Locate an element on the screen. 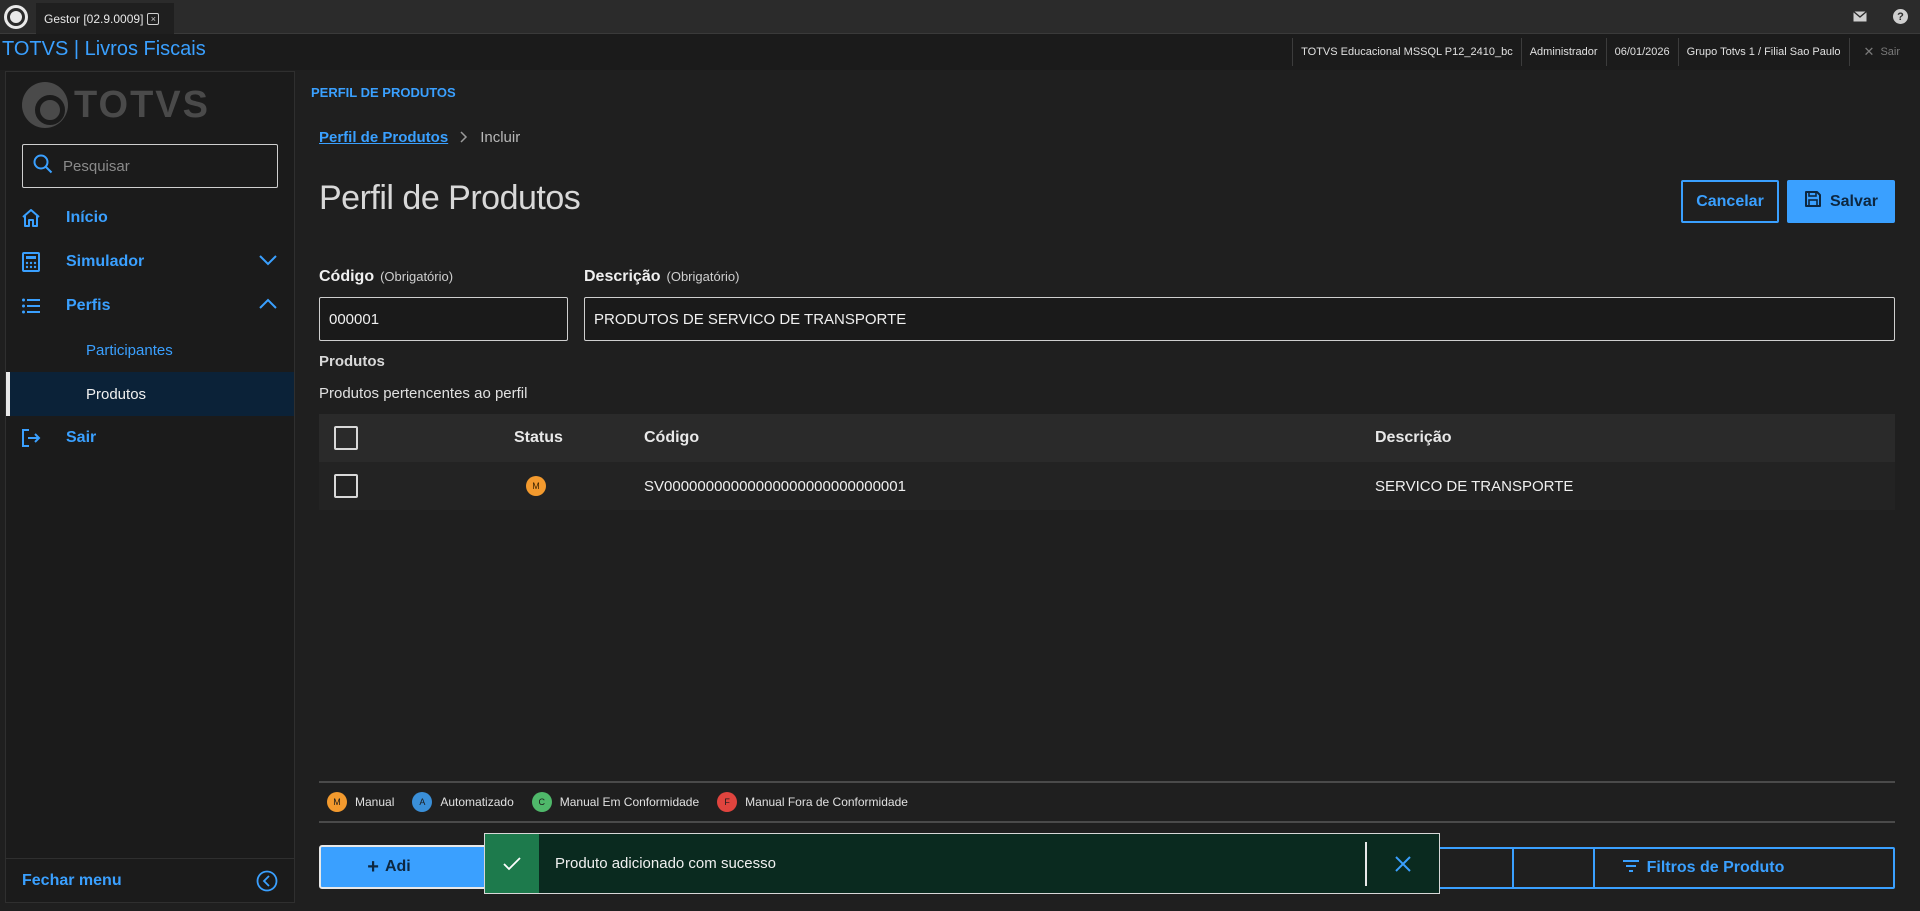 This screenshot has height=911, width=1920. close-menu-label: Fechar menu is located at coordinates (72, 880).